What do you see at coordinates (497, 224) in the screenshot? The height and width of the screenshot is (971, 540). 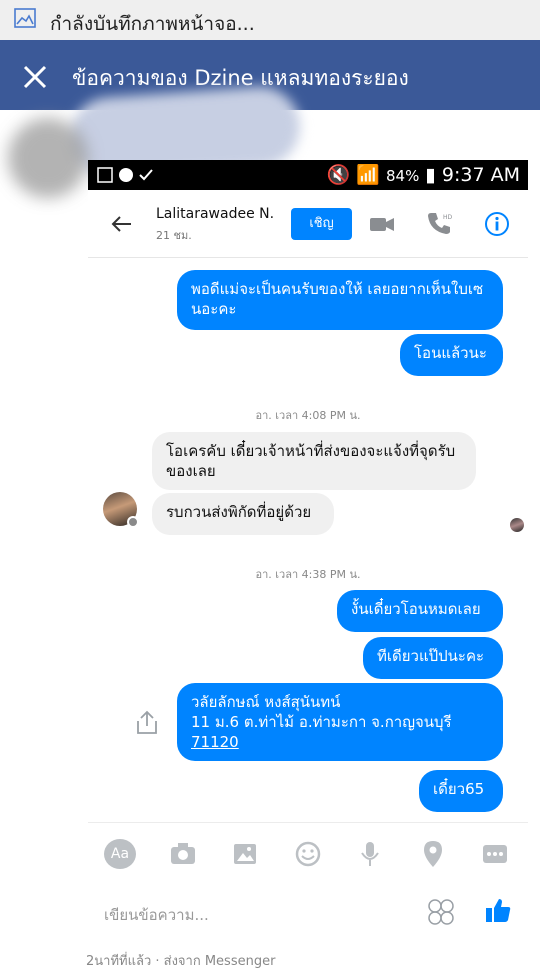 I see `info-icon` at bounding box center [497, 224].